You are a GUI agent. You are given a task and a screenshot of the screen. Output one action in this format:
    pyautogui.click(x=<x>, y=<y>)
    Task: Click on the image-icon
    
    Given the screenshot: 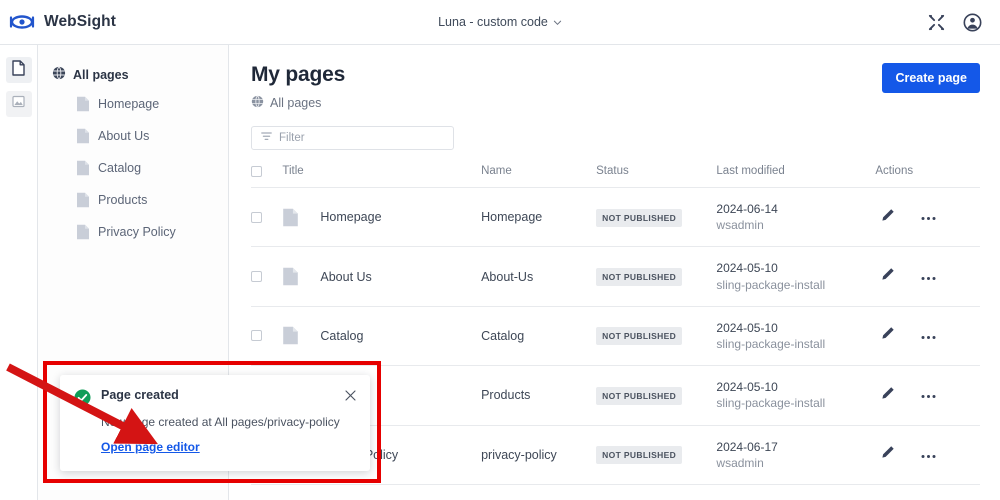 What is the action you would take?
    pyautogui.click(x=18, y=104)
    